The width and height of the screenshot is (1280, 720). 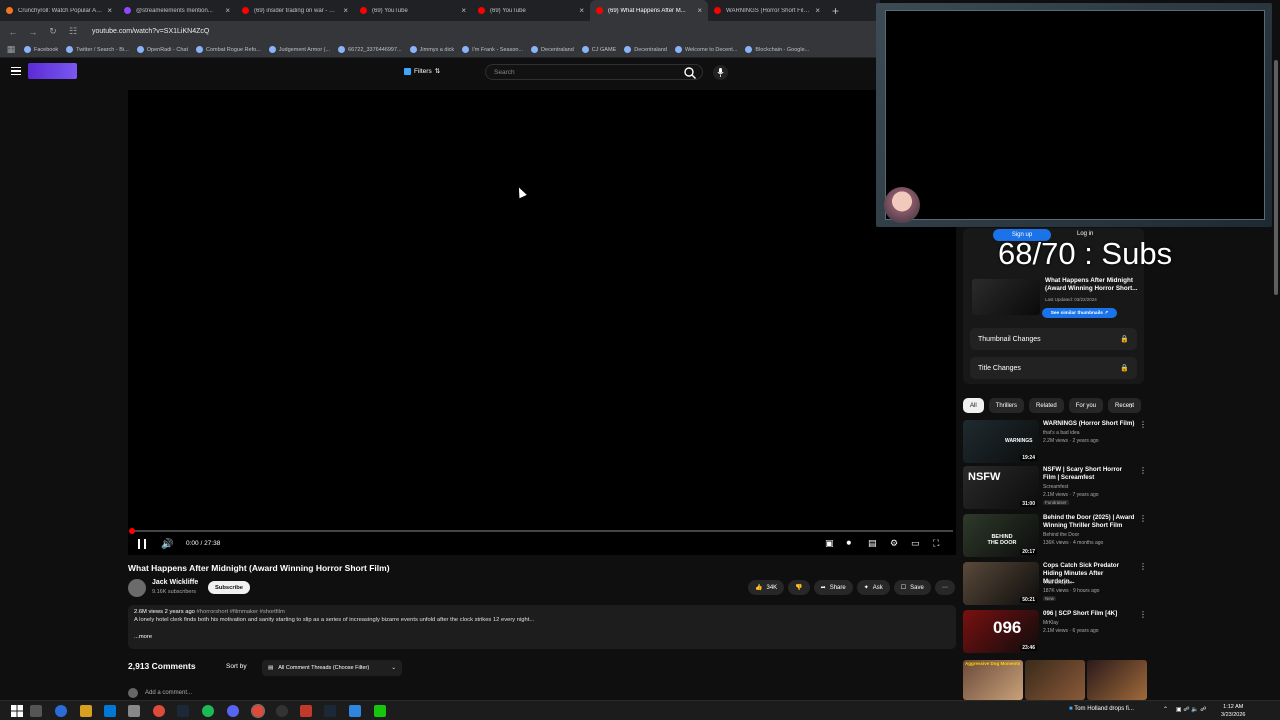 I want to click on obs-icon, so click(x=282, y=711).